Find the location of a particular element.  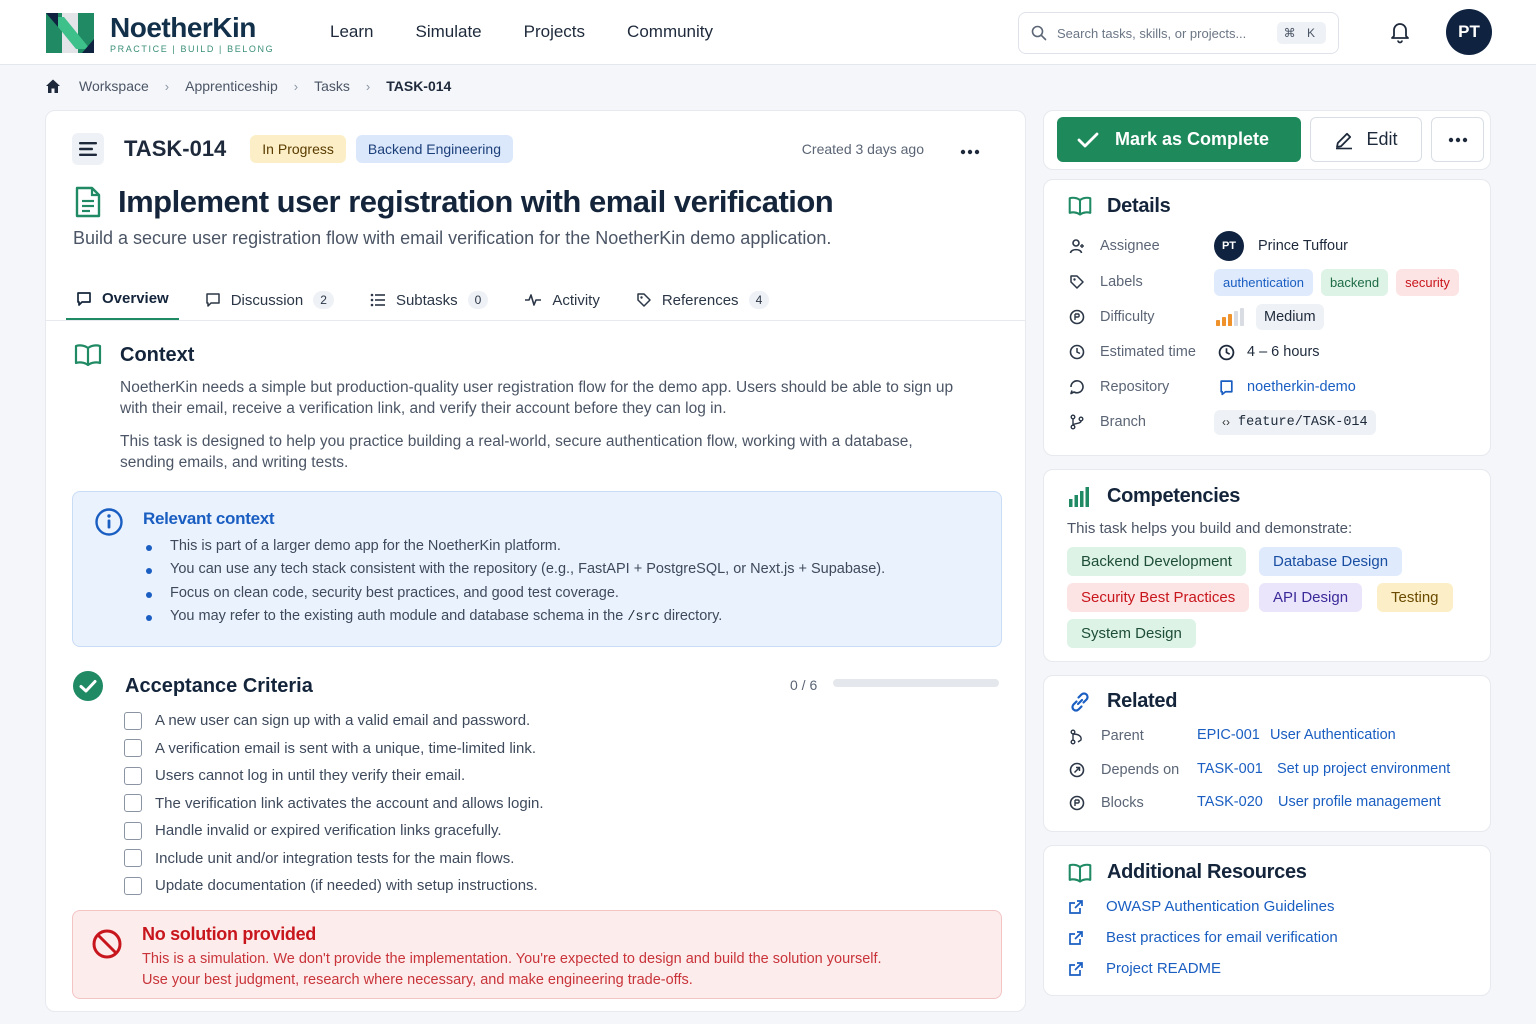

bar-chart-icon is located at coordinates (1079, 497).